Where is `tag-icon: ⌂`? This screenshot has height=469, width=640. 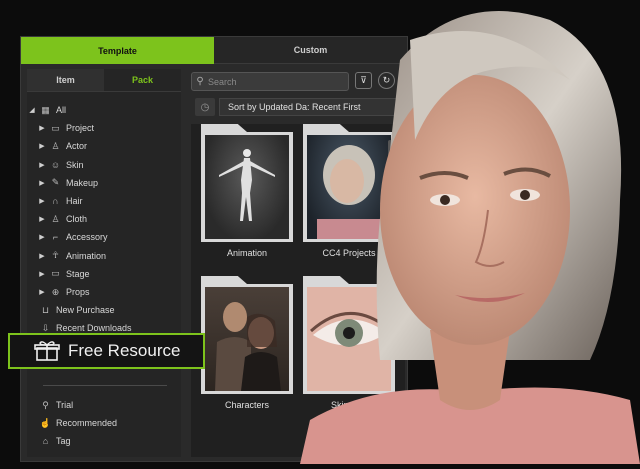 tag-icon: ⌂ is located at coordinates (45, 441).